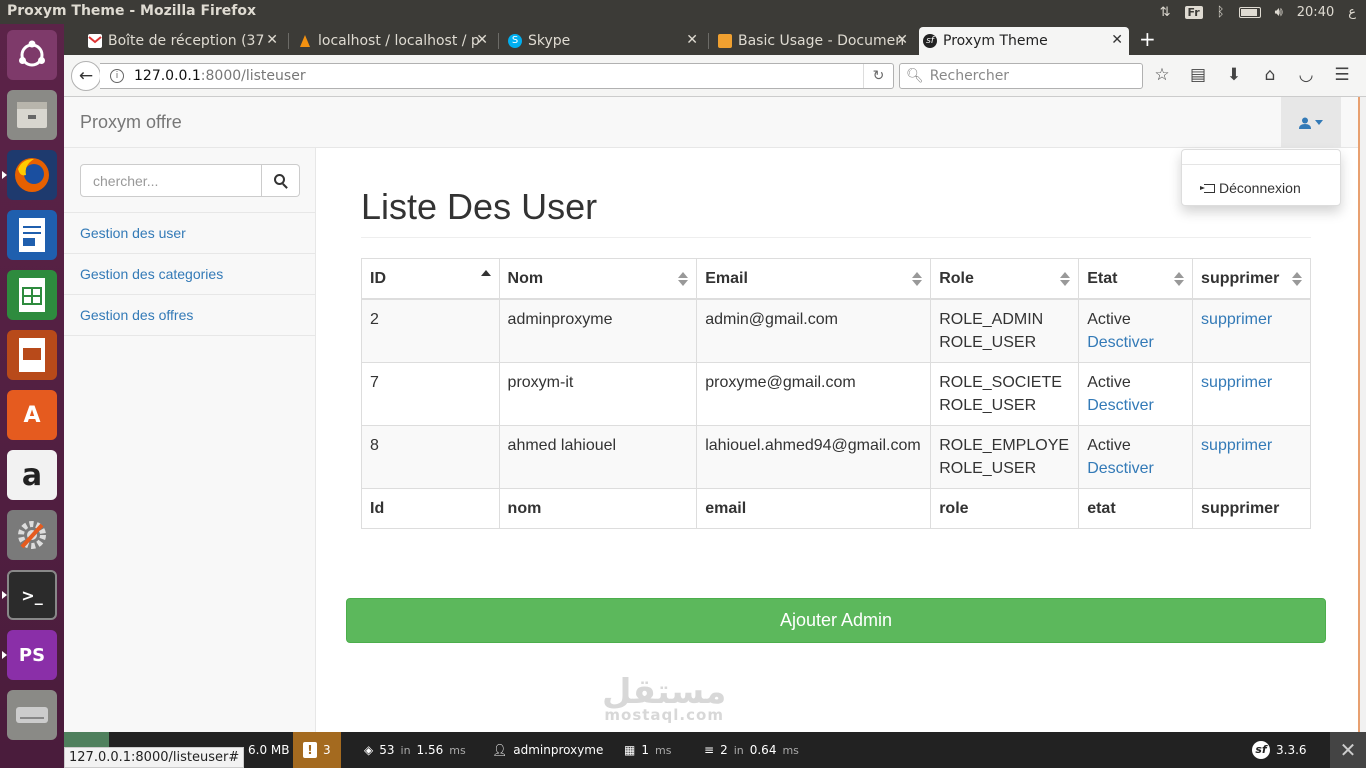 This screenshot has width=1366, height=768. Describe the element at coordinates (1021, 76) in the screenshot. I see `browser-search-input: 🔍︎ Rechercher` at that location.